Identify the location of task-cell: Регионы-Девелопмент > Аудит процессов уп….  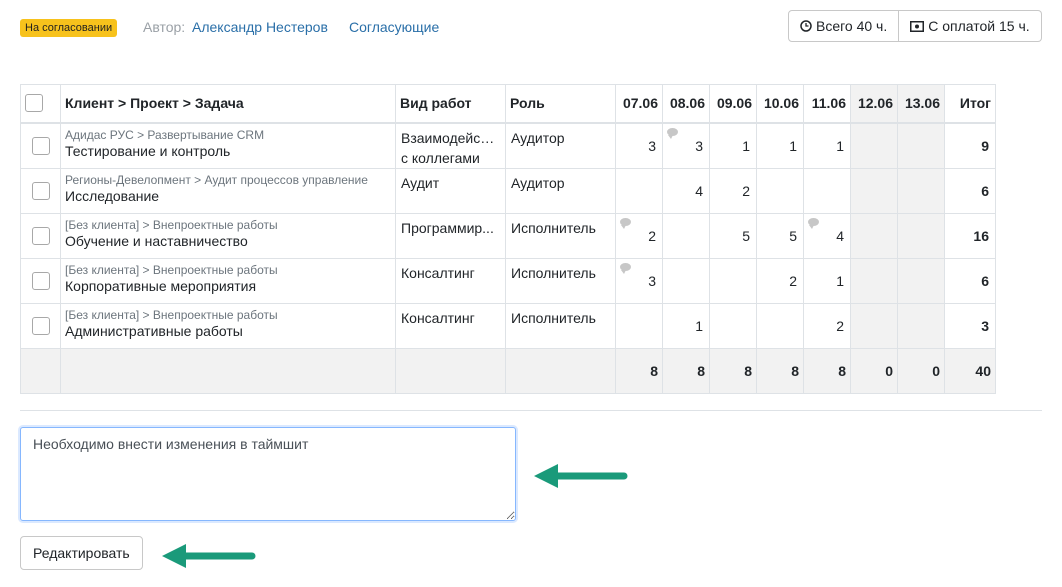
(228, 190).